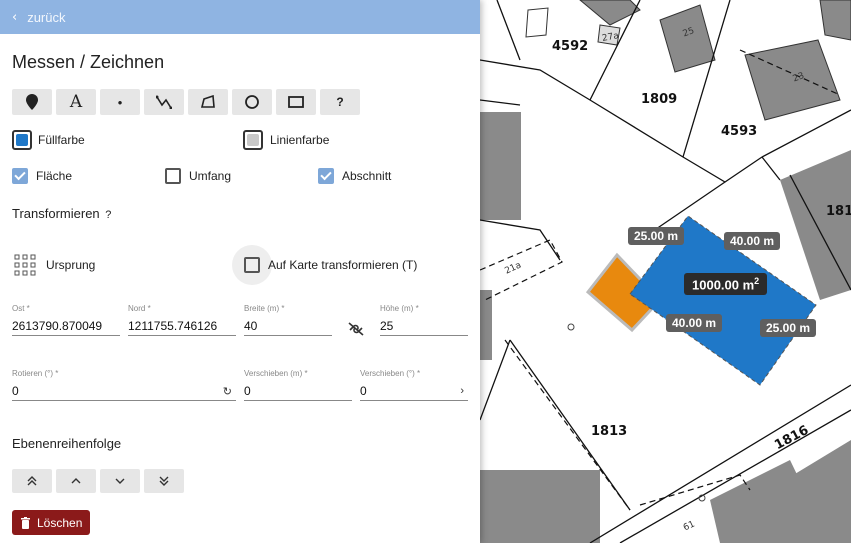  I want to click on house-number: 21a, so click(513, 268).